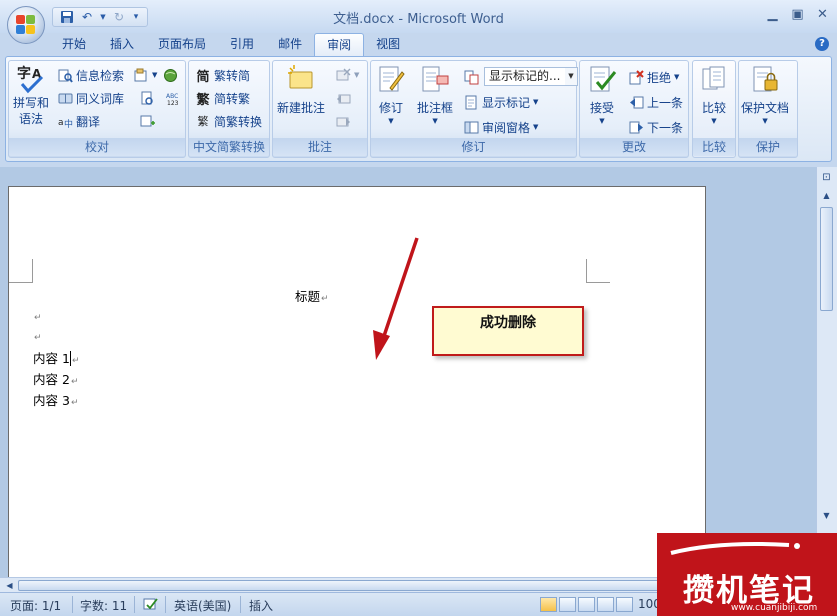  Describe the element at coordinates (774, 608) in the screenshot. I see `watermark-url: www.cuanjibiji.com` at that location.